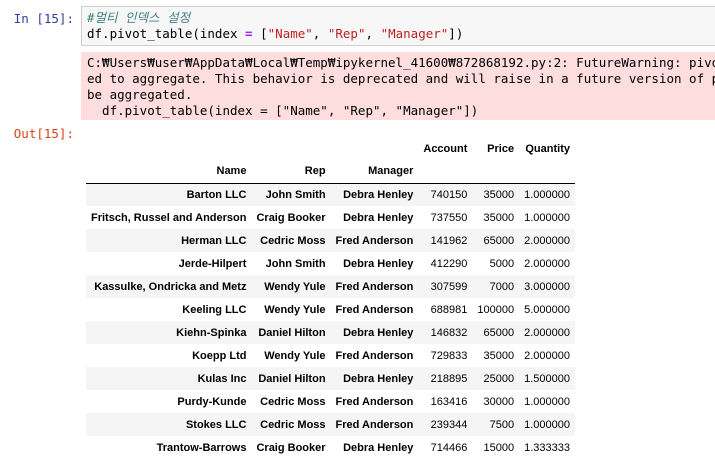 This screenshot has width=715, height=464. I want to click on column-header-quantity: Quantity, so click(547, 148).